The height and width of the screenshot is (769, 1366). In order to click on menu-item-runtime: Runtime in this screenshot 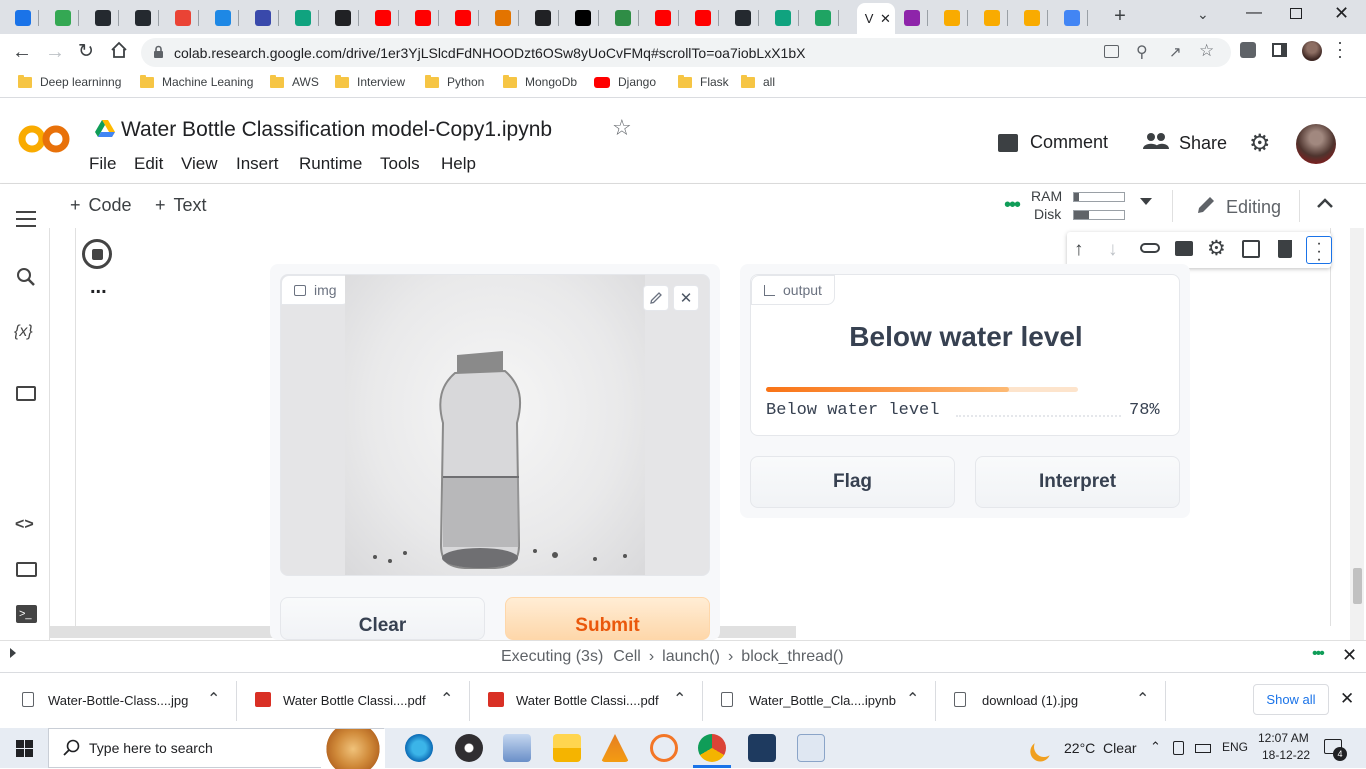, I will do `click(330, 164)`.